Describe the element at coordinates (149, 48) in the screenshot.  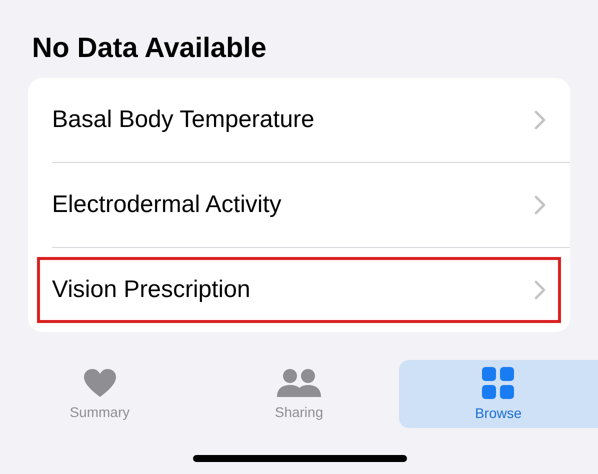
I see `section-title: No Data Available` at that location.